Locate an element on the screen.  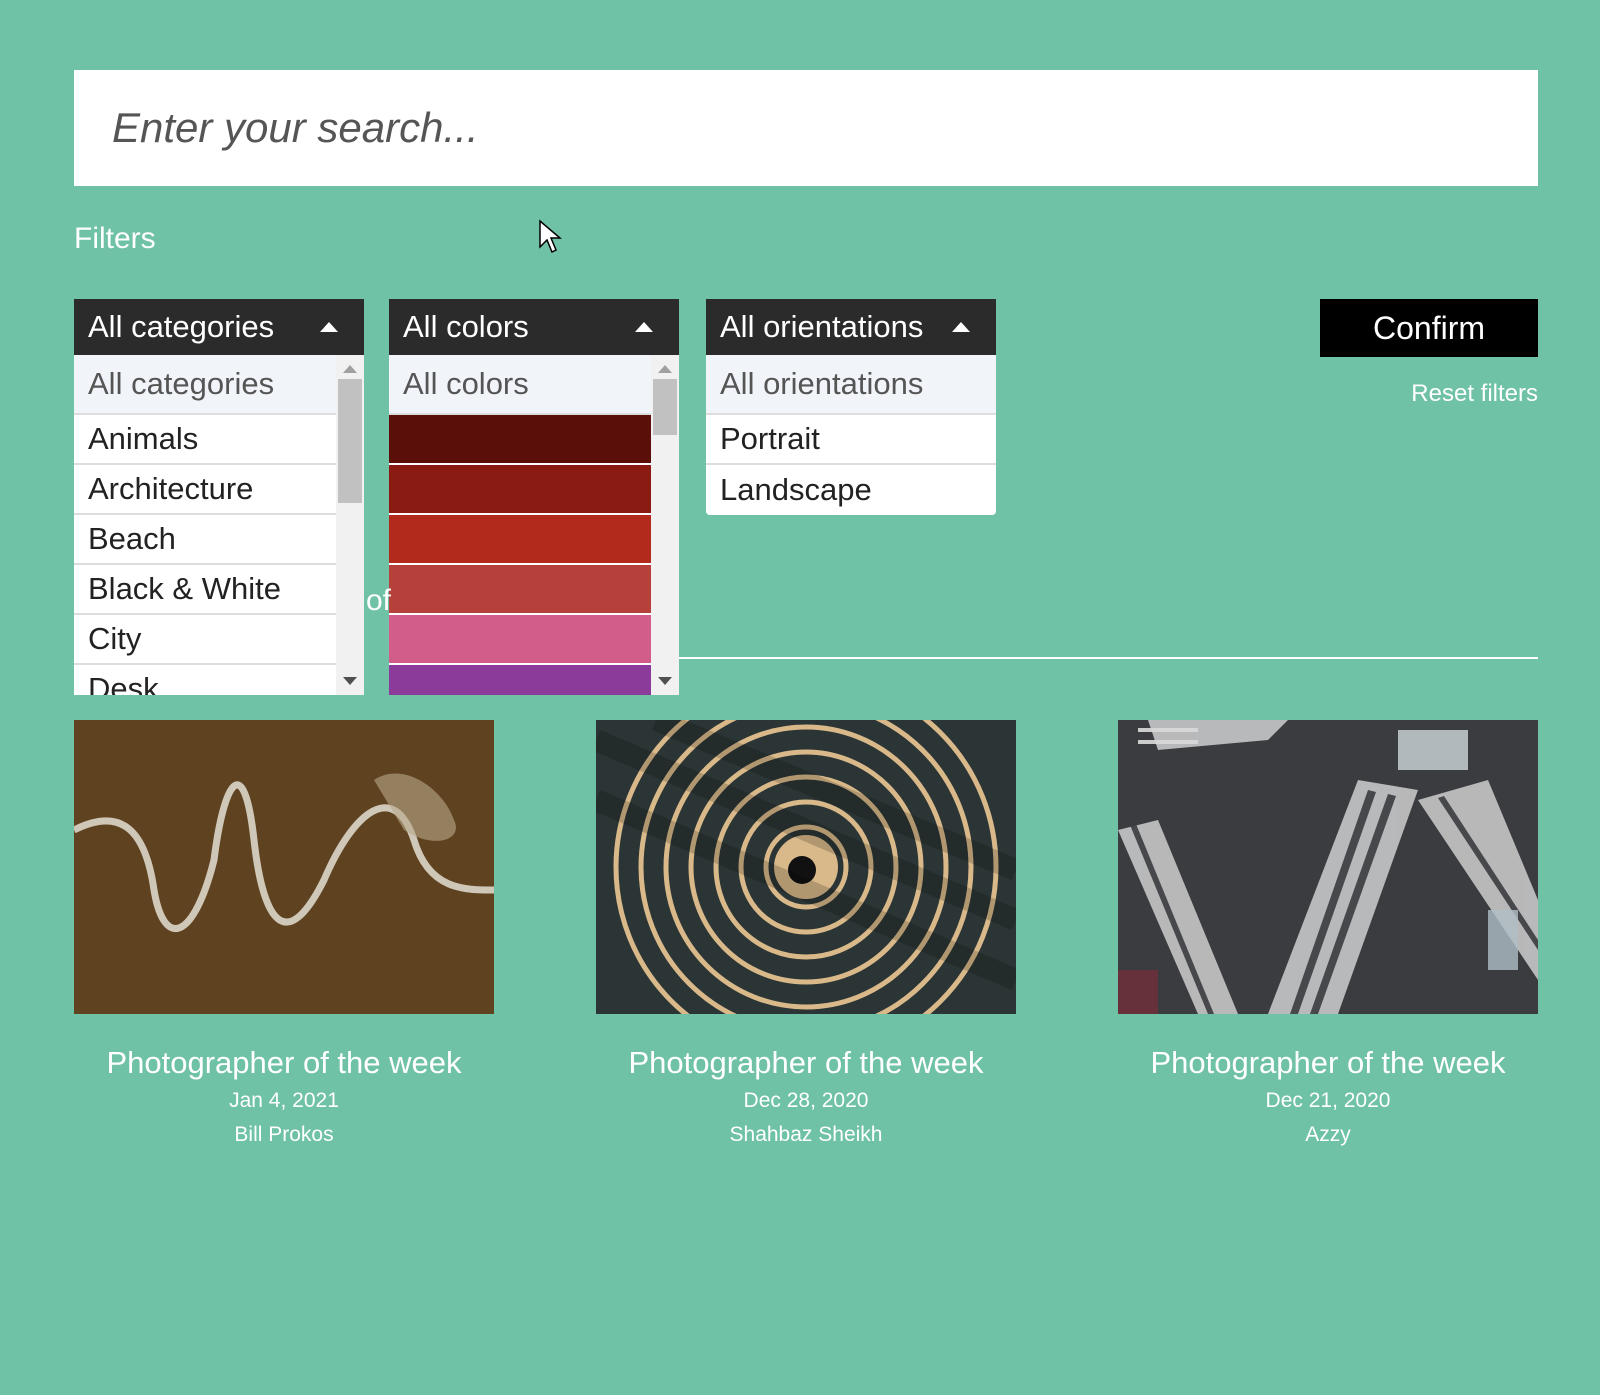
category-option: City is located at coordinates (205, 640).